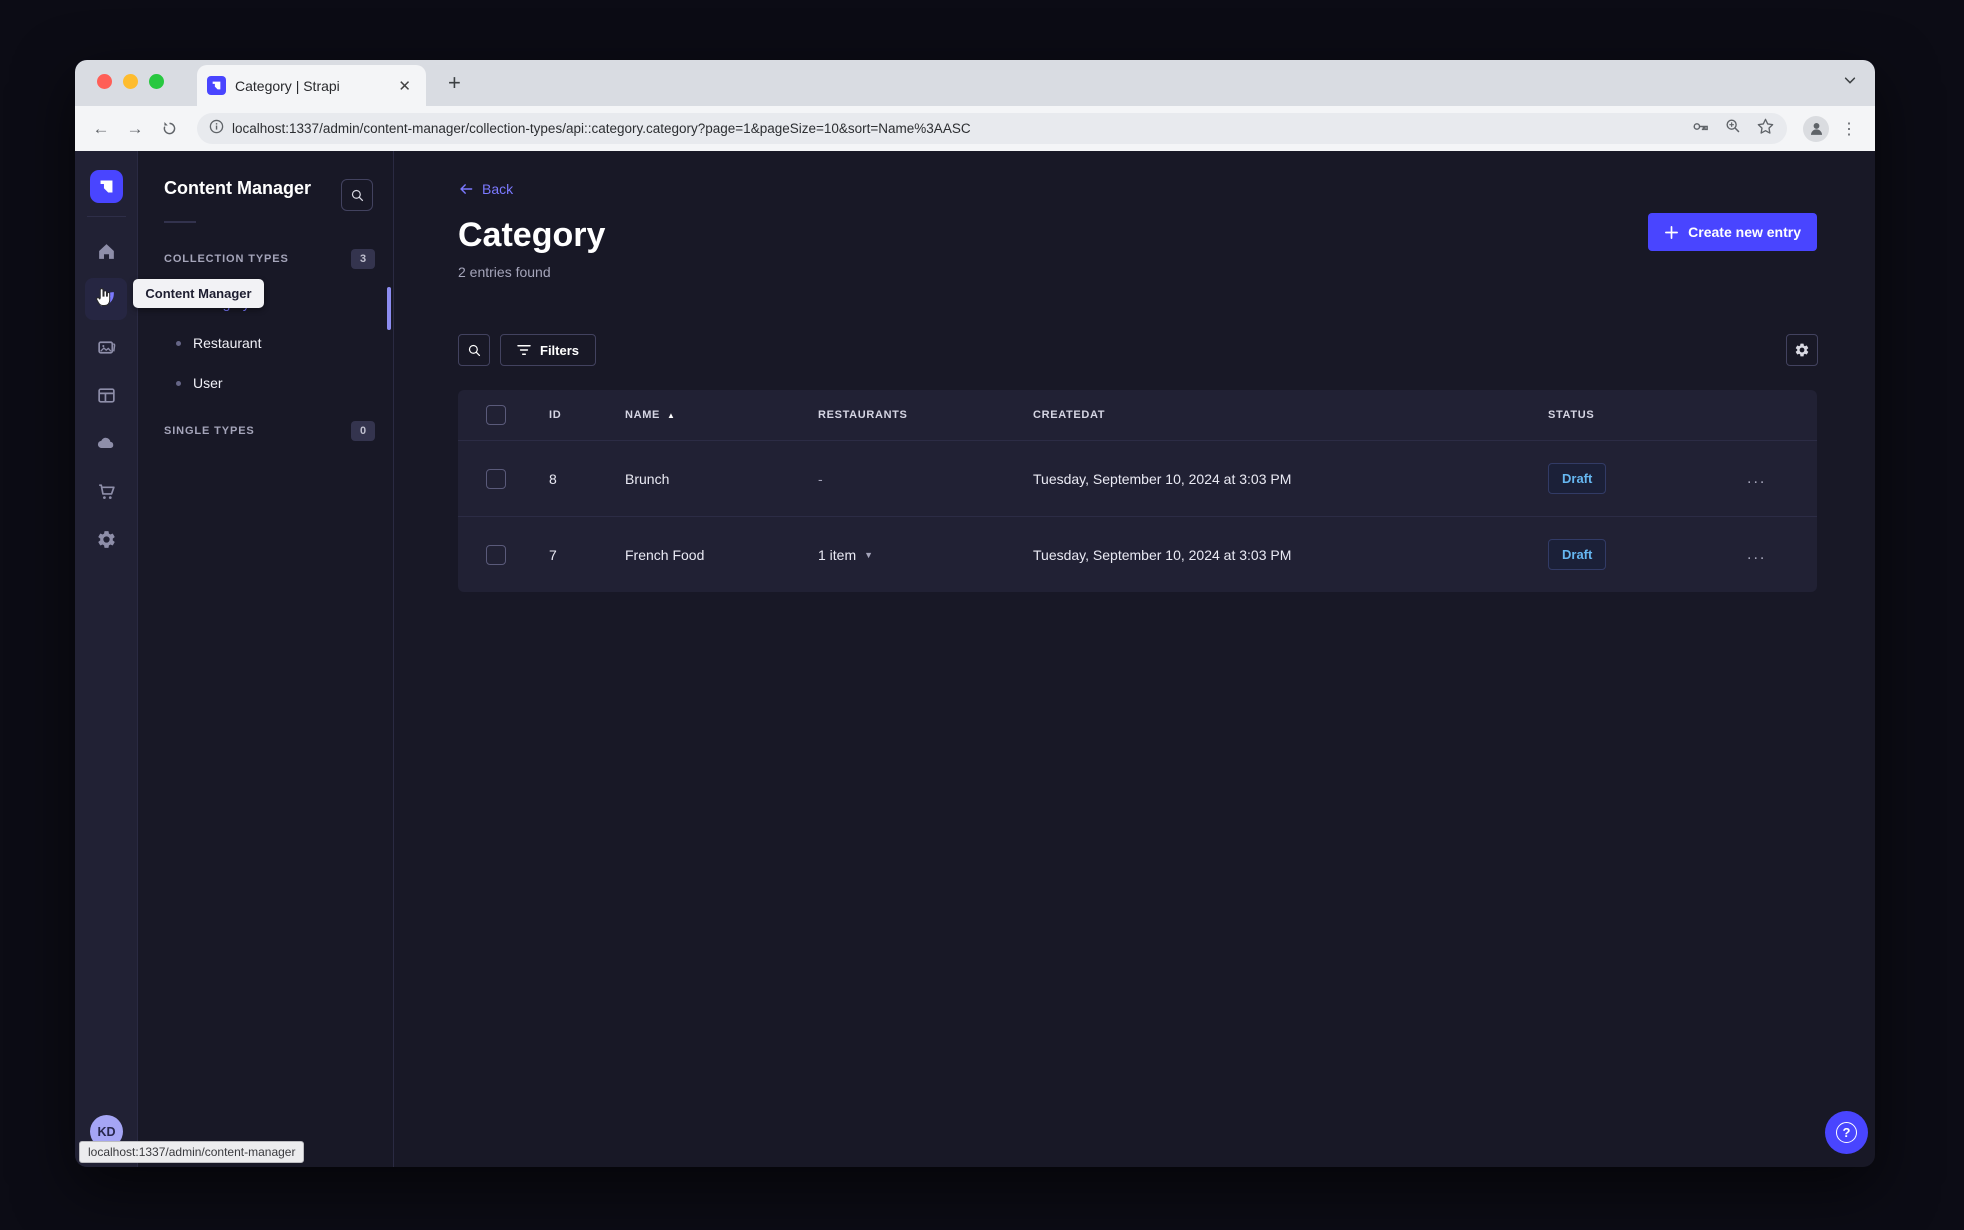 This screenshot has width=1964, height=1230. I want to click on window-controls, so click(130, 81).